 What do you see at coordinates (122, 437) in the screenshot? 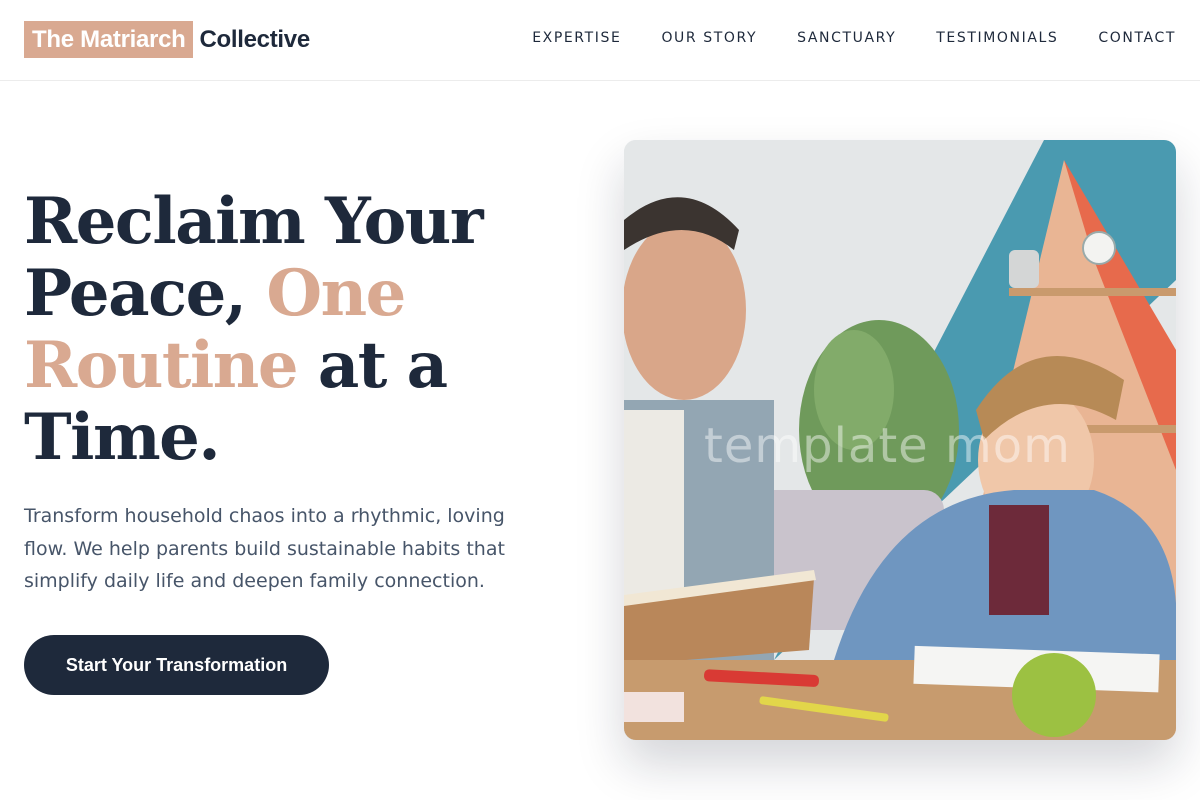
I see `hero-title-time: Time.` at bounding box center [122, 437].